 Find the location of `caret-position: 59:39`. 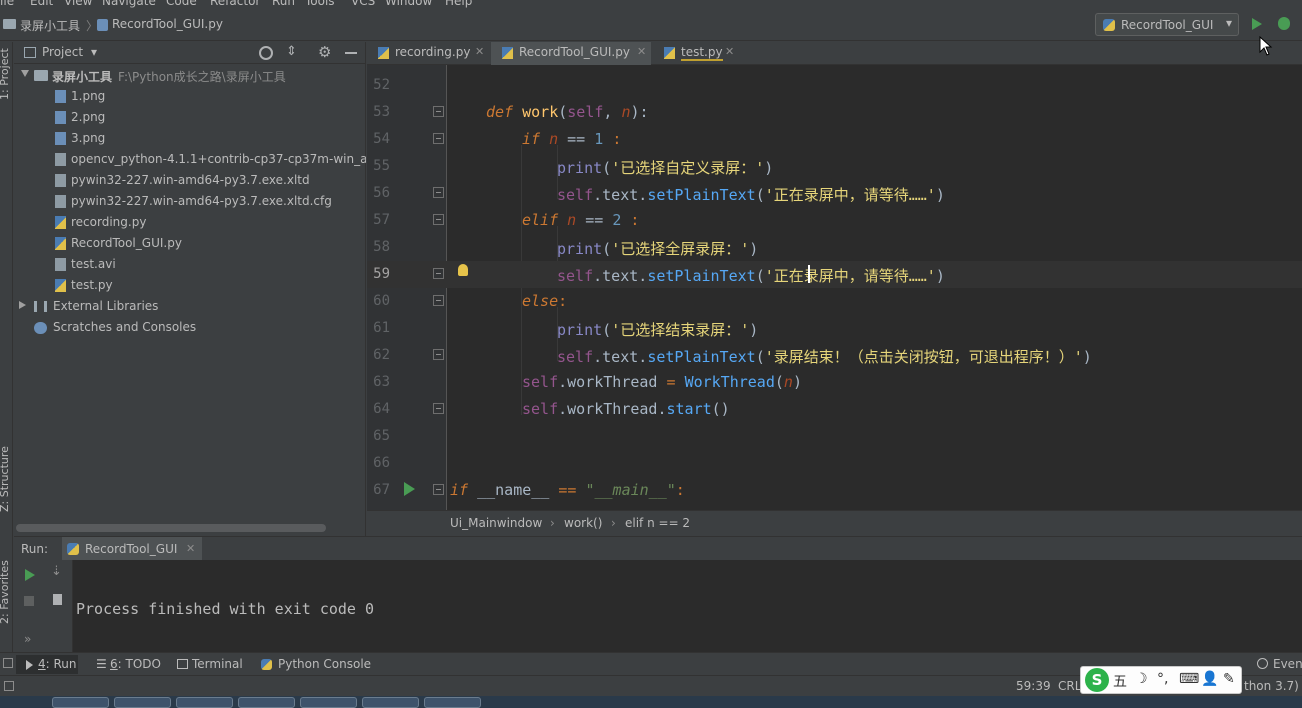

caret-position: 59:39 is located at coordinates (1033, 686).